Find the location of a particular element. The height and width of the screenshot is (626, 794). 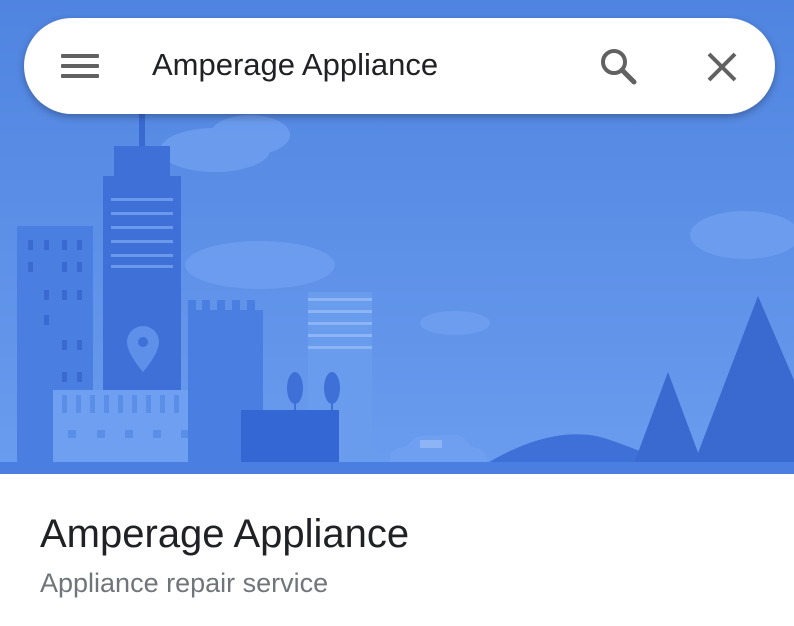

place-title: Amperage Appliance is located at coordinates (225, 534).